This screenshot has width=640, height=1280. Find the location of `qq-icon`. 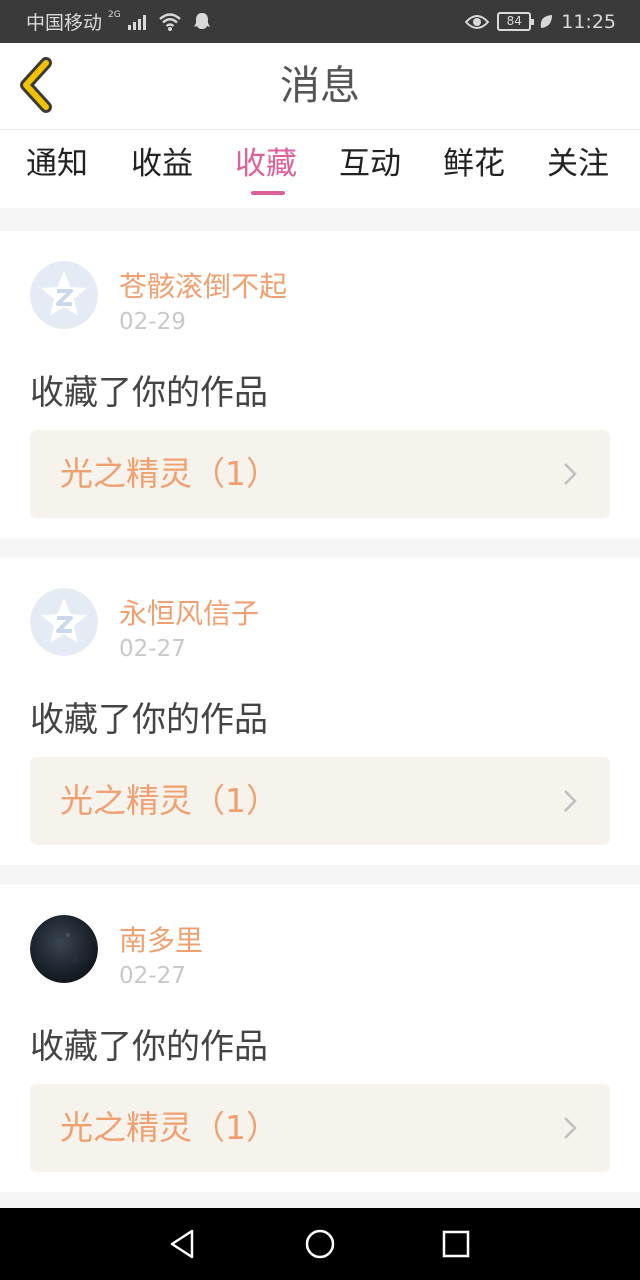

qq-icon is located at coordinates (201, 20).